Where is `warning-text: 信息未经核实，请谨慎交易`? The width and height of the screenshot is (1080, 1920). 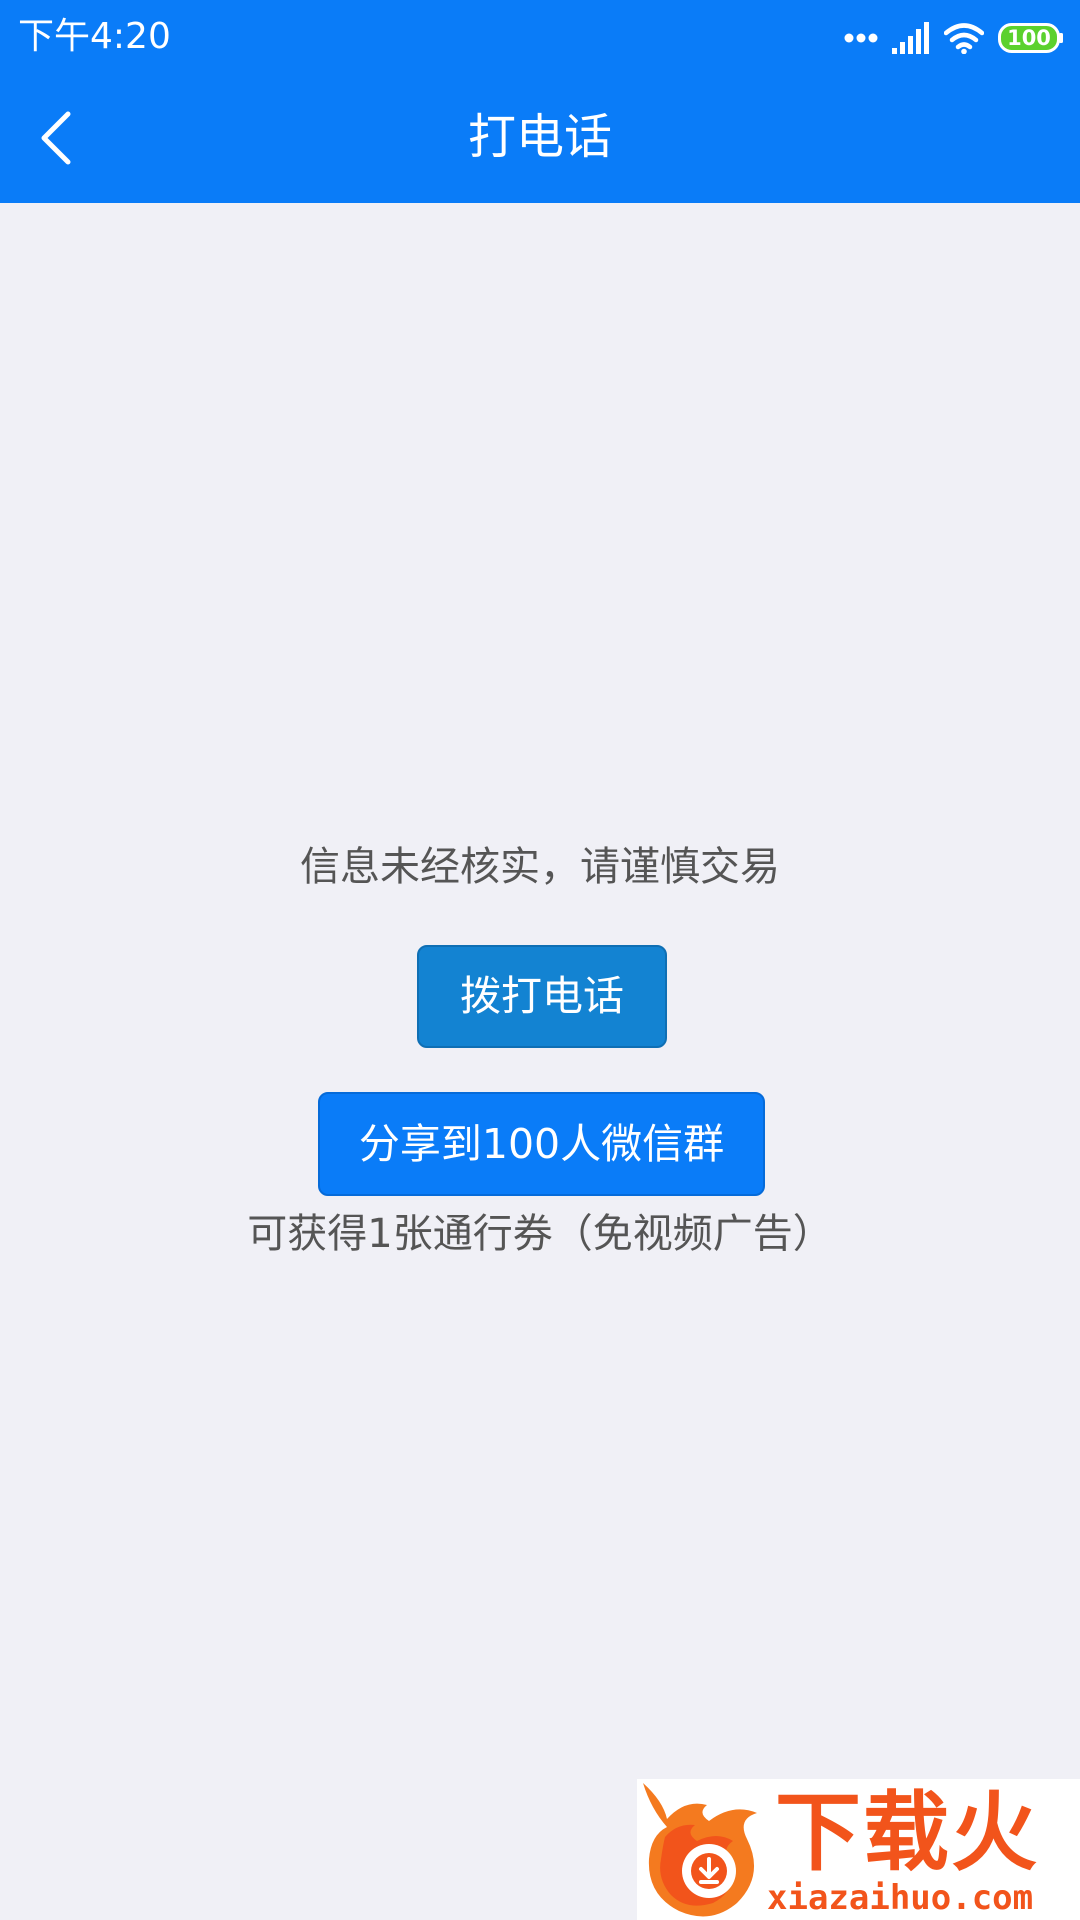 warning-text: 信息未经核实，请谨慎交易 is located at coordinates (540, 867).